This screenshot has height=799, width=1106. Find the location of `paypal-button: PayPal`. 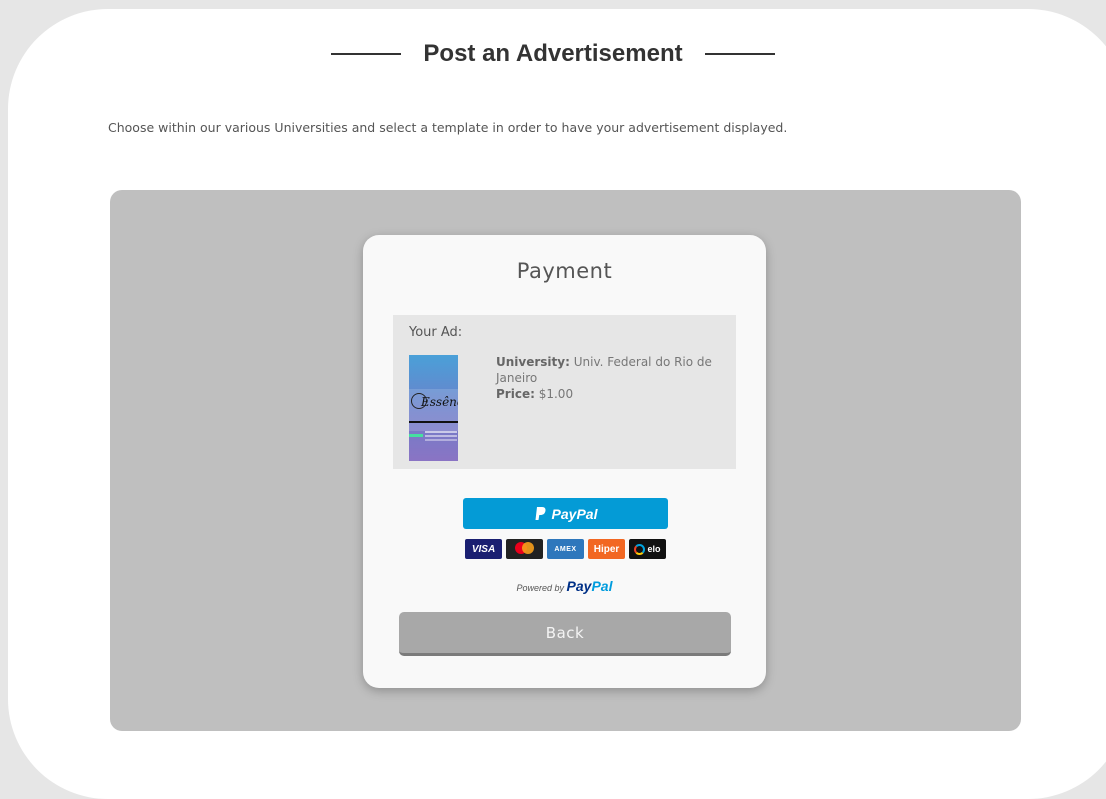

paypal-button: PayPal is located at coordinates (565, 513).